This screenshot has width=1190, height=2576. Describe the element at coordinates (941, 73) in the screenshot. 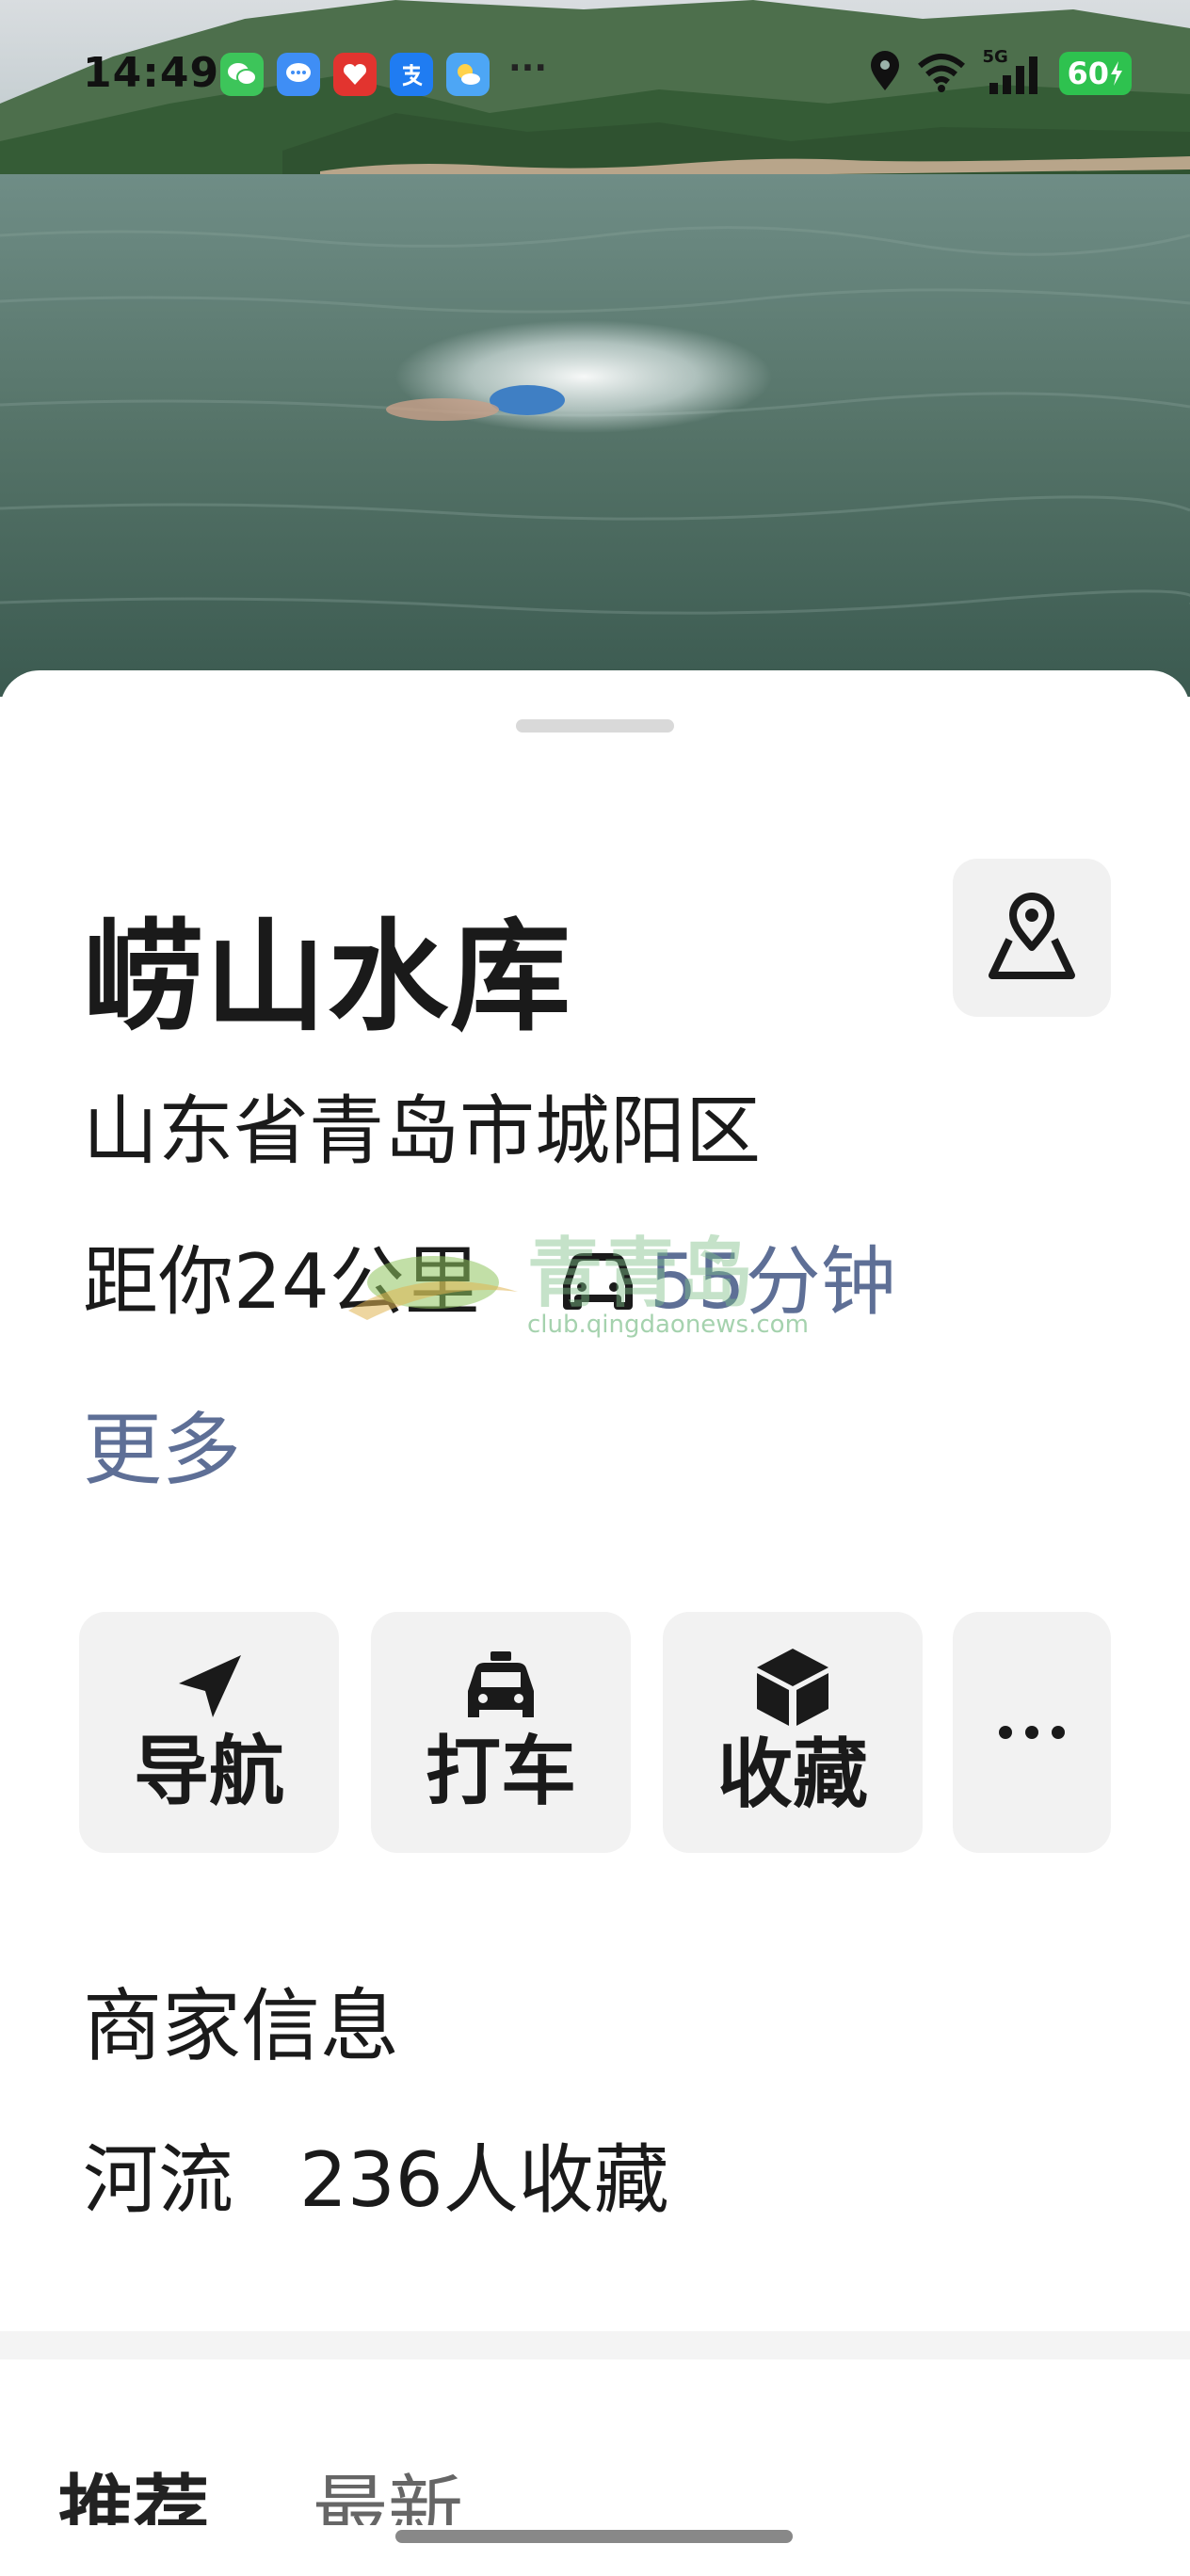

I see `wifi-icon` at that location.